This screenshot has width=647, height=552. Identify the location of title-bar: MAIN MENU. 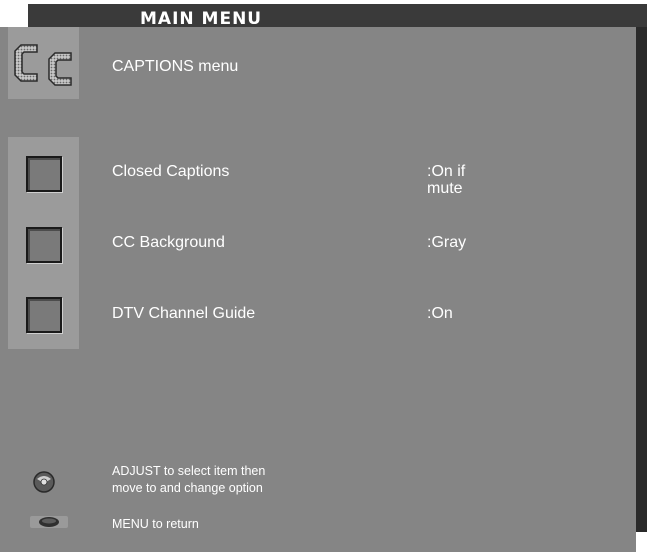
(337, 16).